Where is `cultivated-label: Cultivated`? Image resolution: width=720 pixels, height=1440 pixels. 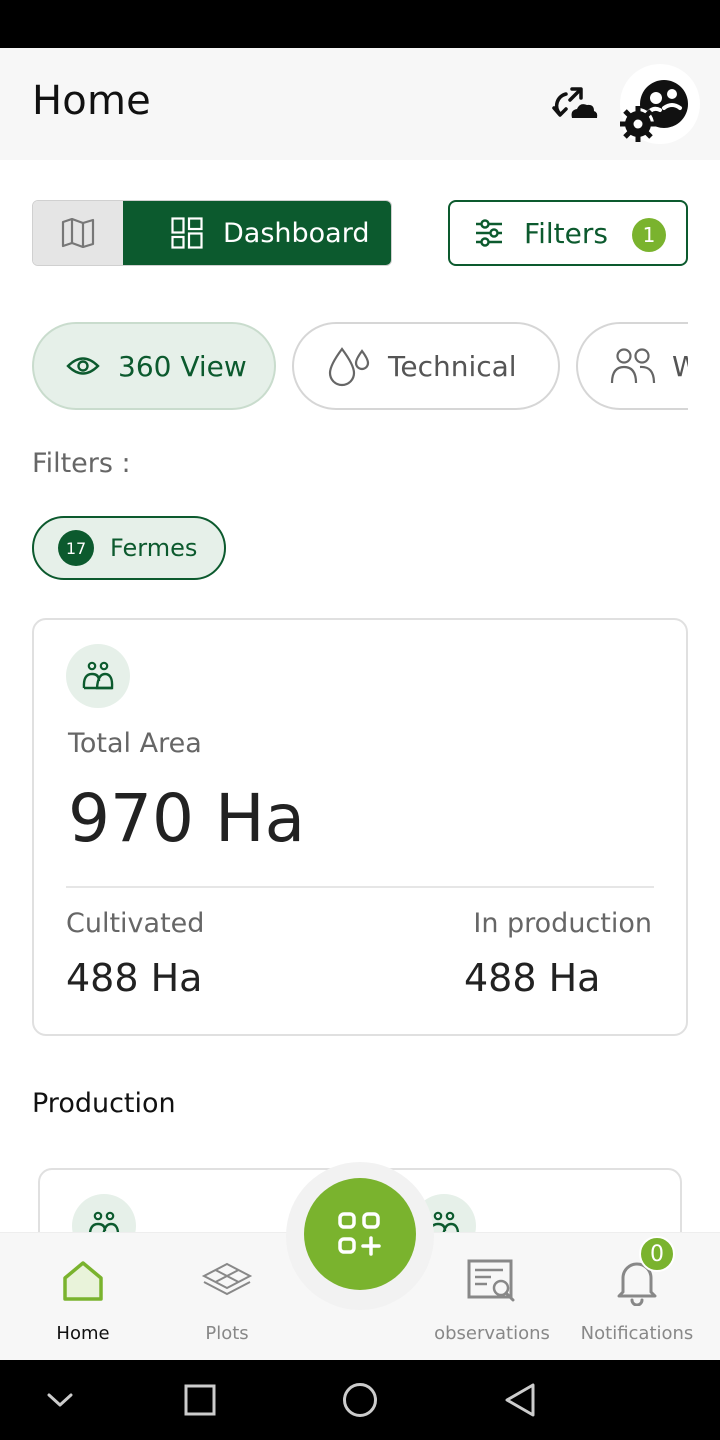
cultivated-label: Cultivated is located at coordinates (135, 923).